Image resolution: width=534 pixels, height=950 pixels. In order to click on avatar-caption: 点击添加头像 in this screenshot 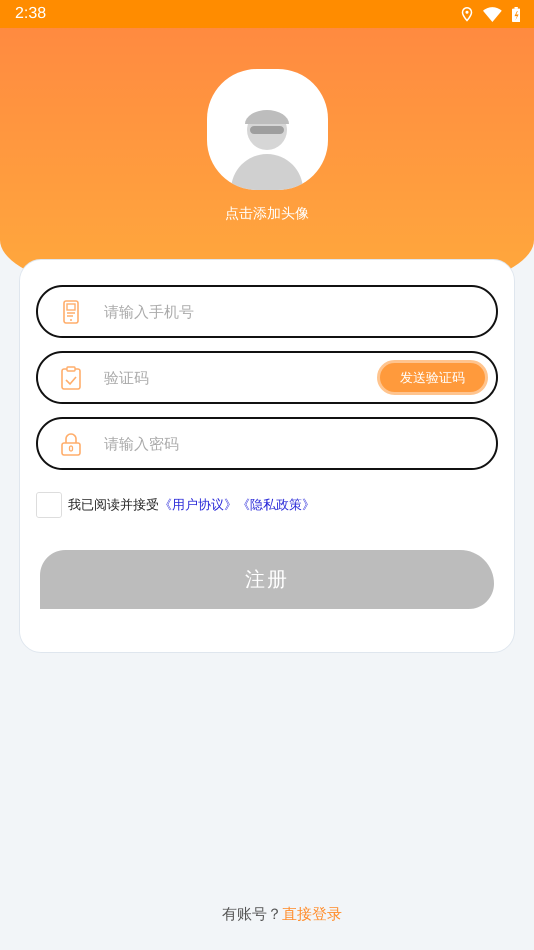, I will do `click(267, 214)`.